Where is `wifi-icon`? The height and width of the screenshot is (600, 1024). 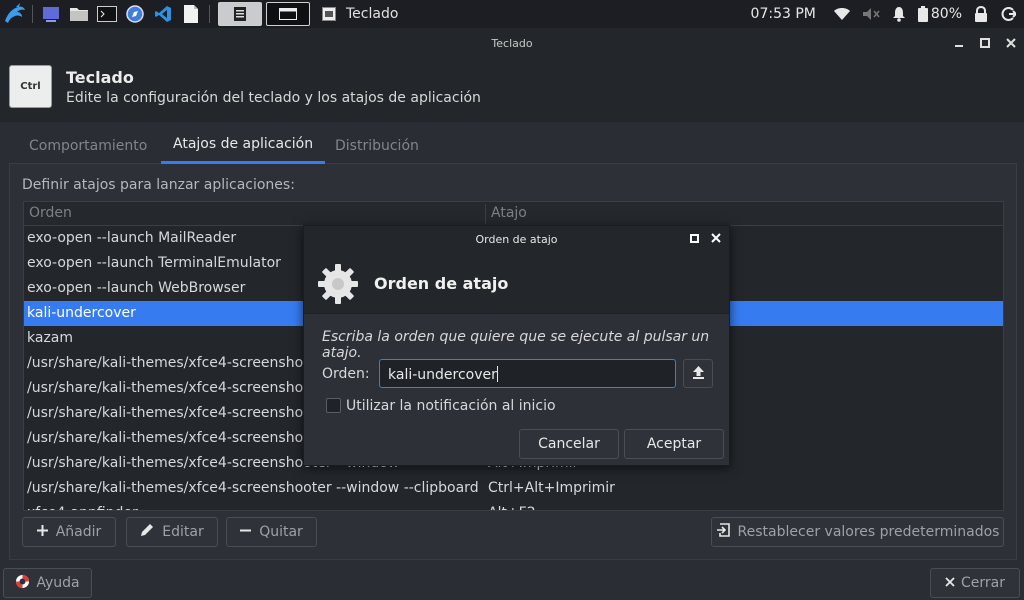
wifi-icon is located at coordinates (841, 14).